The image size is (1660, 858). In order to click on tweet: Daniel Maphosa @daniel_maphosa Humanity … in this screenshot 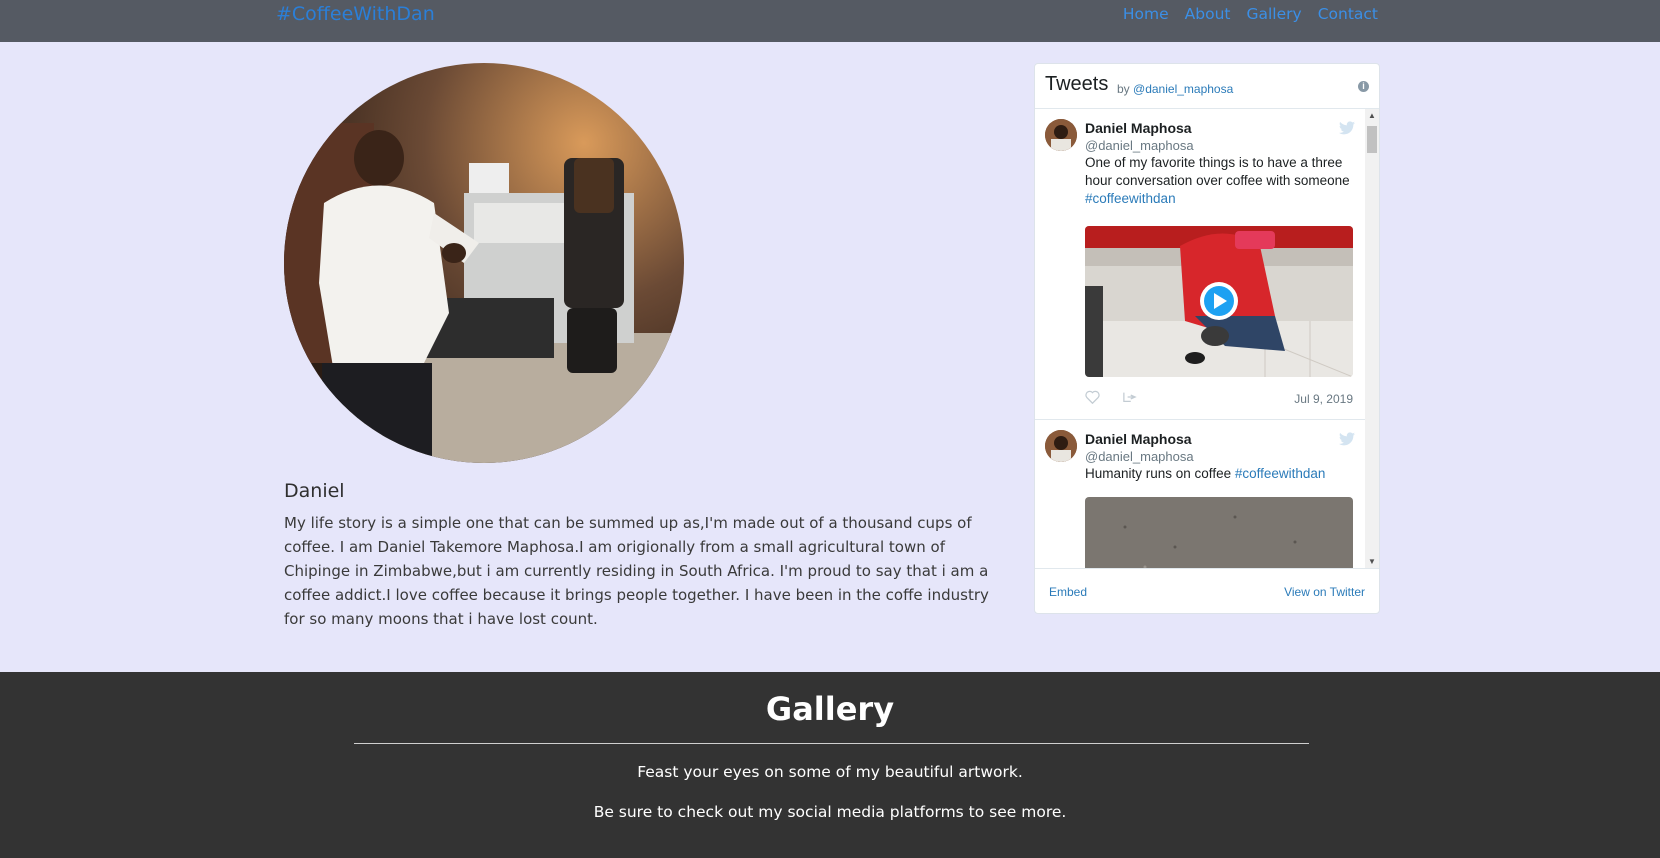, I will do `click(1200, 494)`.